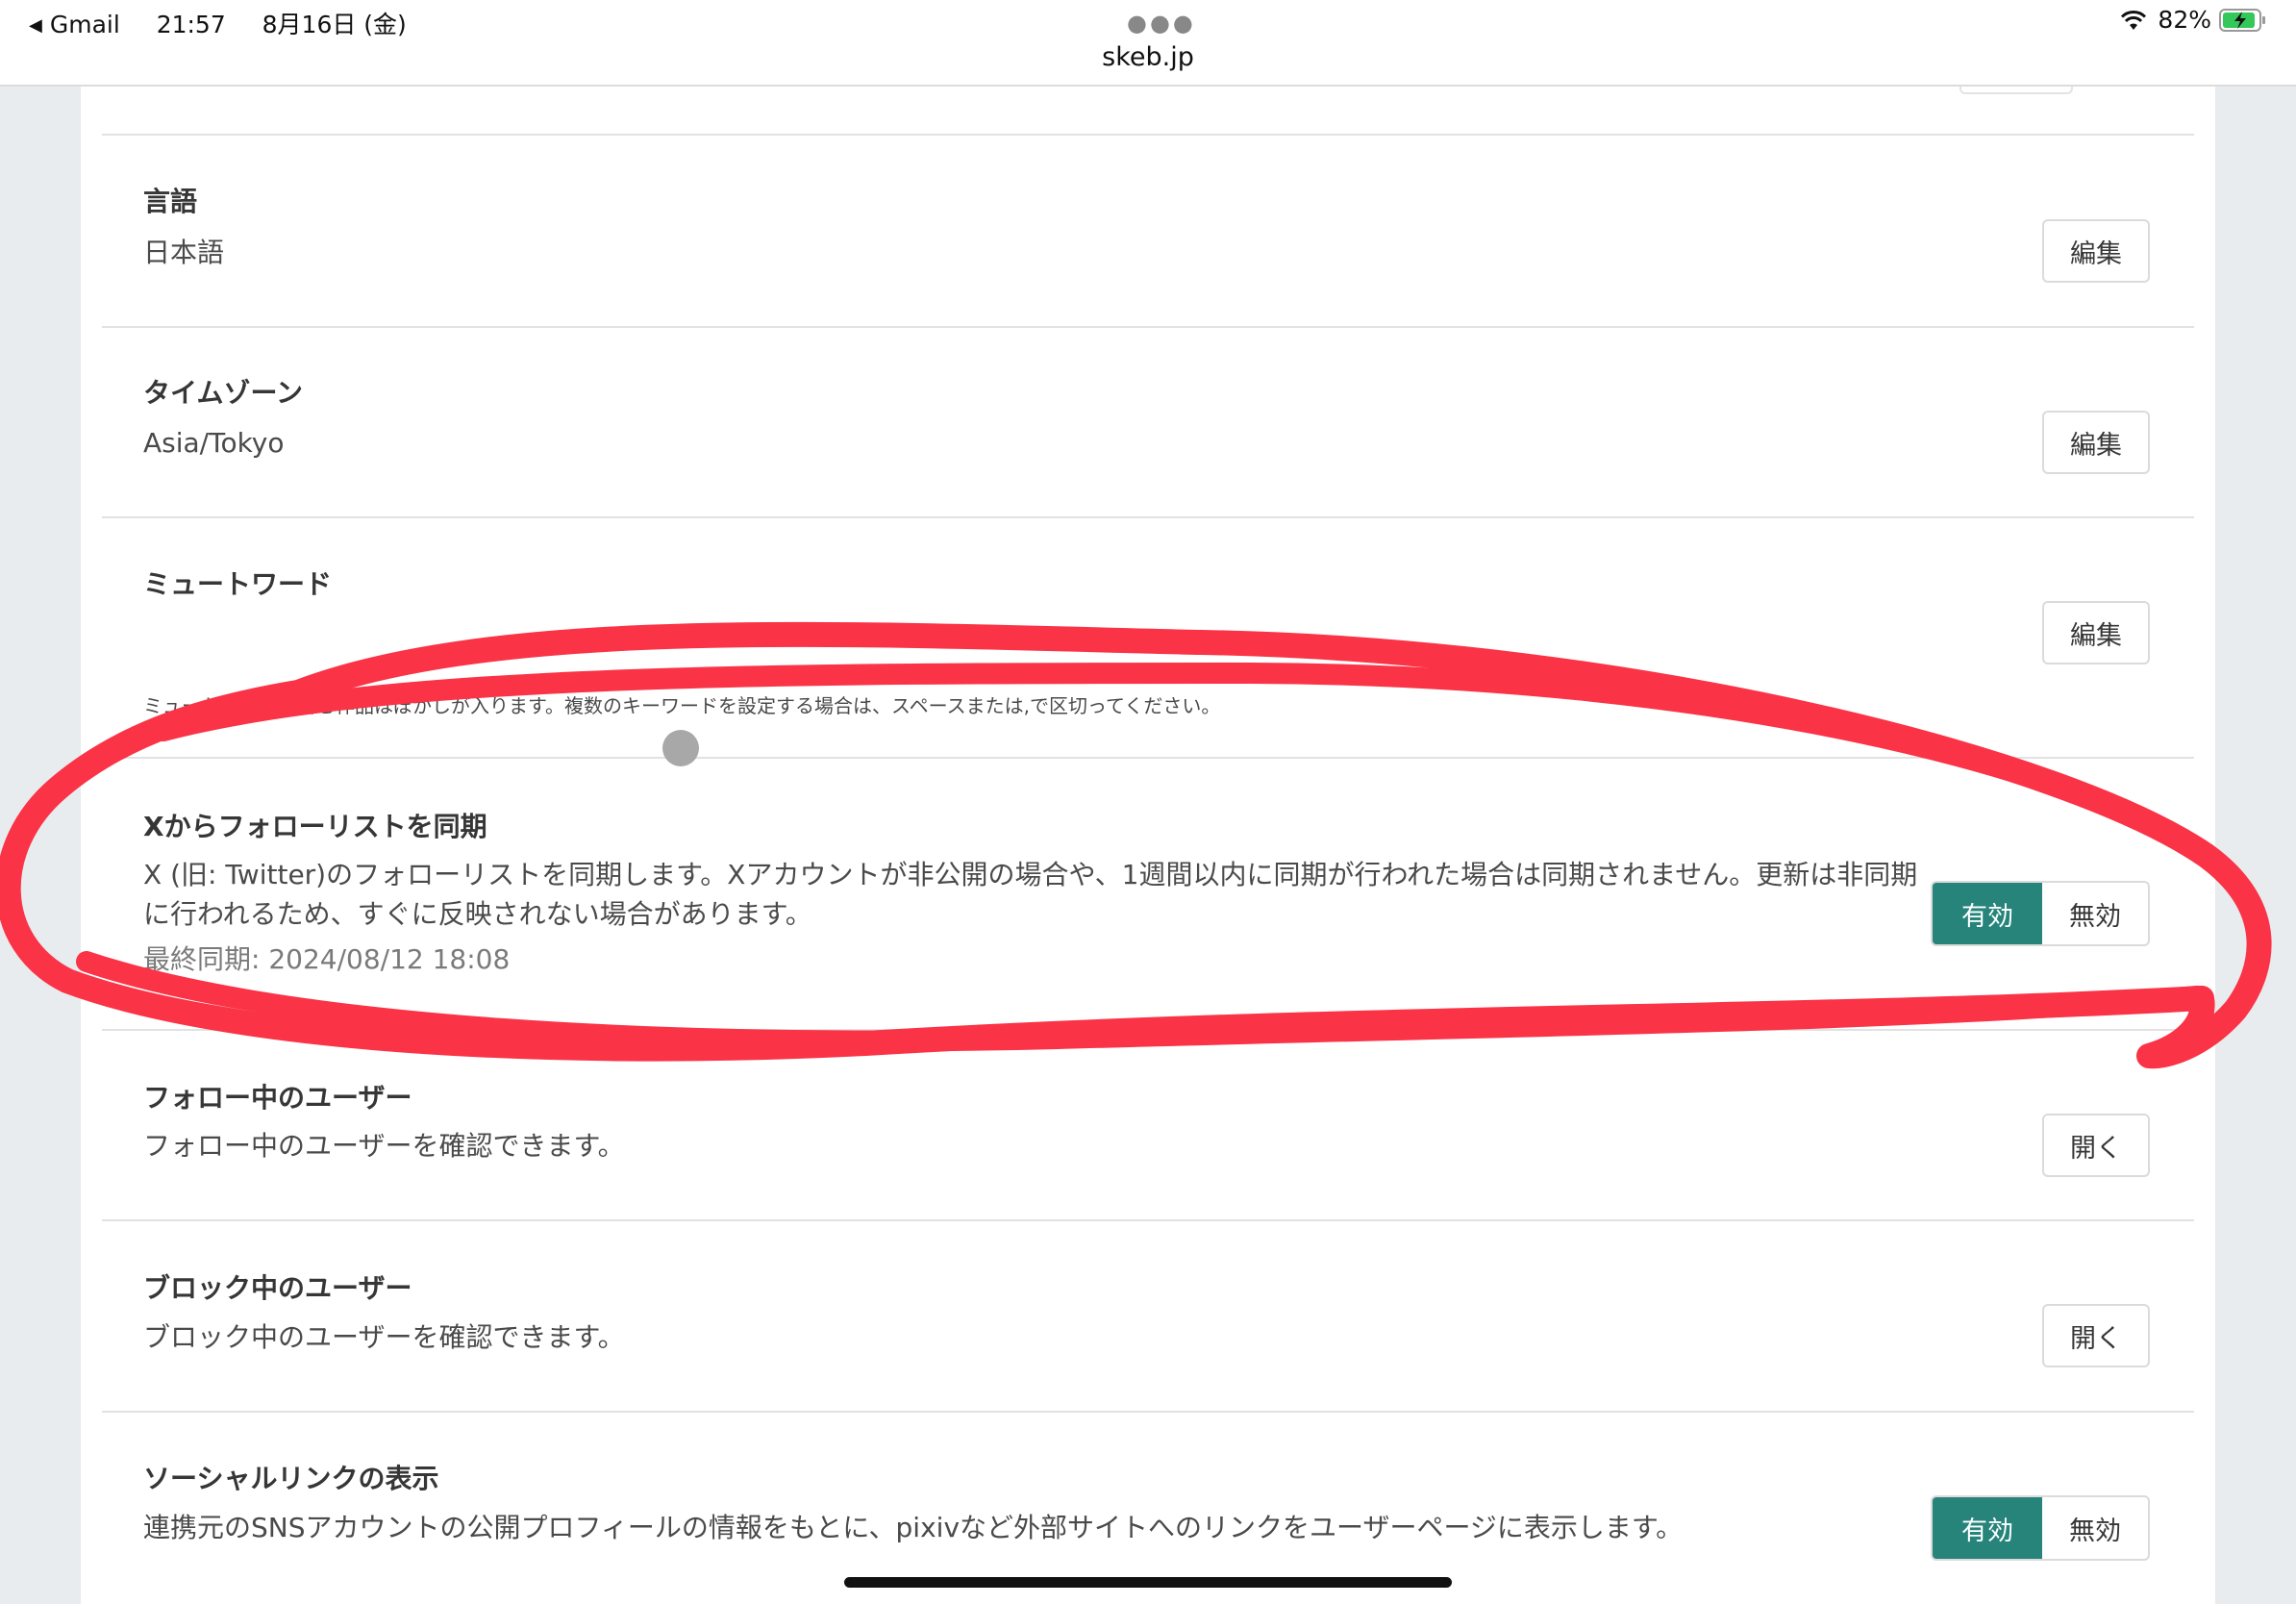  Describe the element at coordinates (35, 25) in the screenshot. I see `back-triangle-icon: ◀` at that location.